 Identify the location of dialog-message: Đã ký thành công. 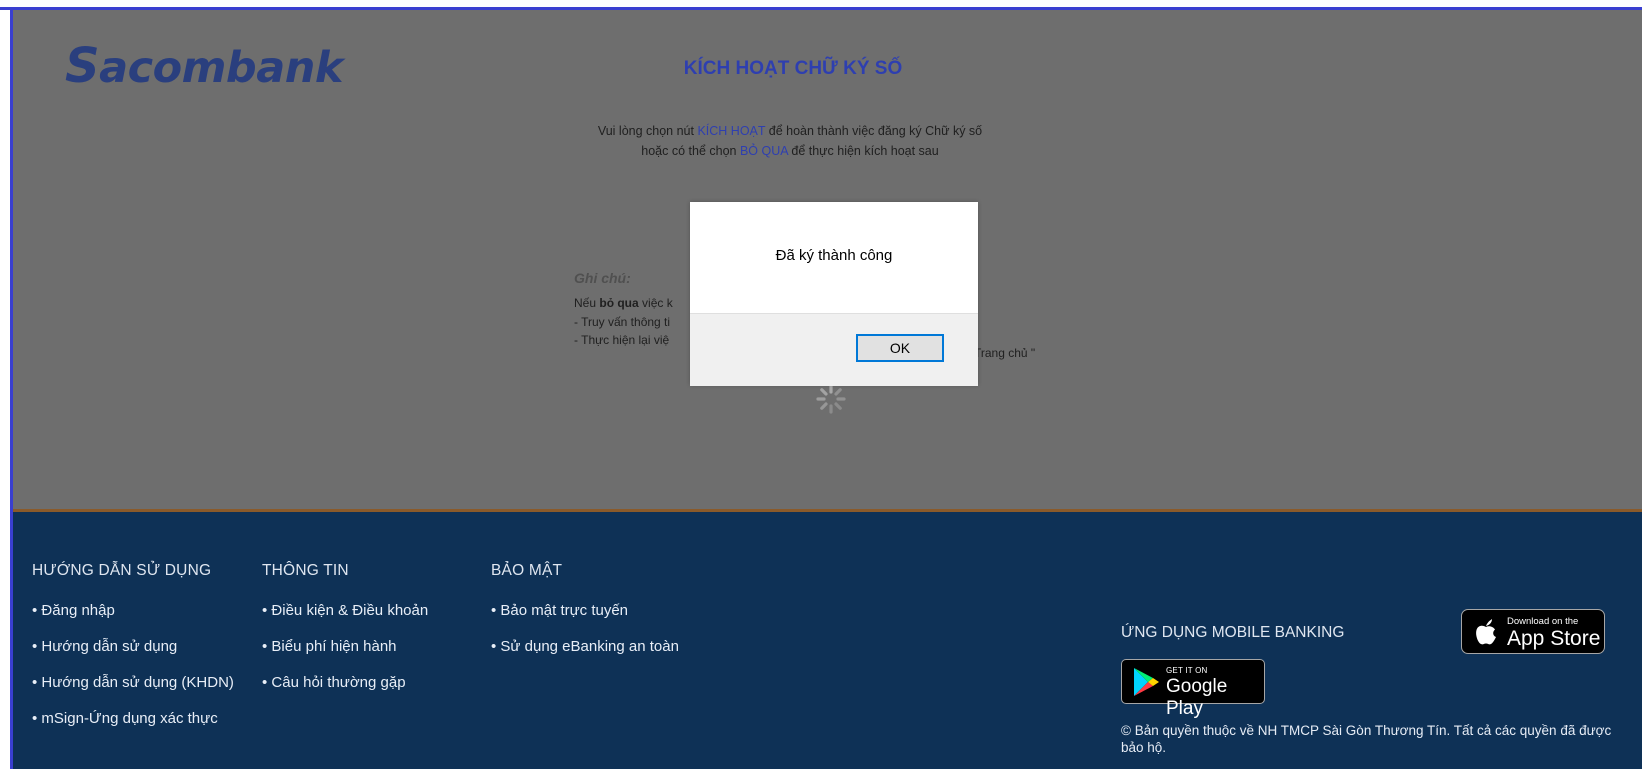
(834, 255).